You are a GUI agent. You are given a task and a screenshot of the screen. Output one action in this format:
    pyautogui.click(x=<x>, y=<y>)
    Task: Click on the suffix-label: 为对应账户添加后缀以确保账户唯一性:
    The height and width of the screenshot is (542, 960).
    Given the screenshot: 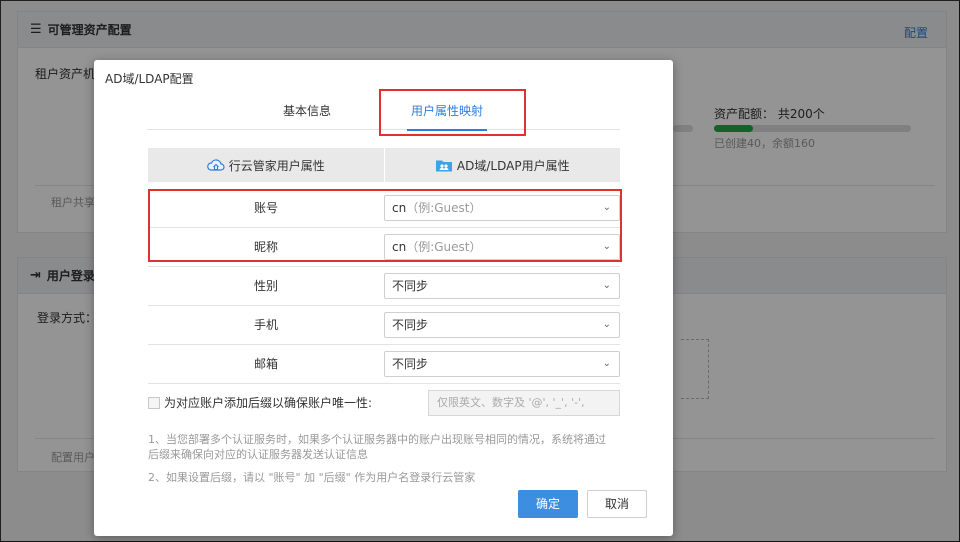 What is the action you would take?
    pyautogui.click(x=268, y=403)
    